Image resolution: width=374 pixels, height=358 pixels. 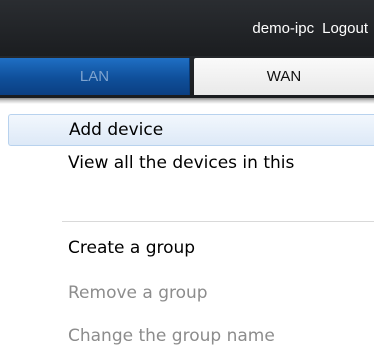 What do you see at coordinates (191, 248) in the screenshot?
I see `menu-item-create-group: Create a group` at bounding box center [191, 248].